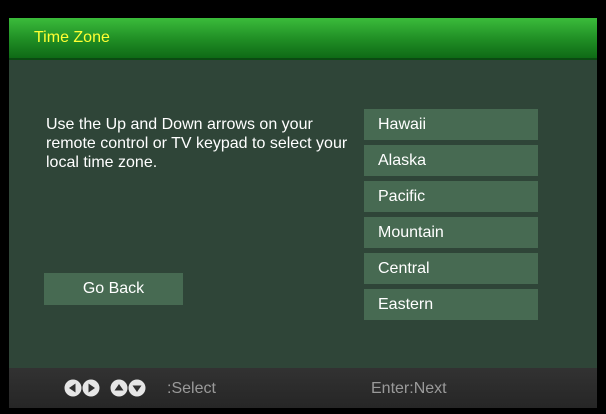  What do you see at coordinates (451, 304) in the screenshot?
I see `time-zone-option-eastern: Eastern` at bounding box center [451, 304].